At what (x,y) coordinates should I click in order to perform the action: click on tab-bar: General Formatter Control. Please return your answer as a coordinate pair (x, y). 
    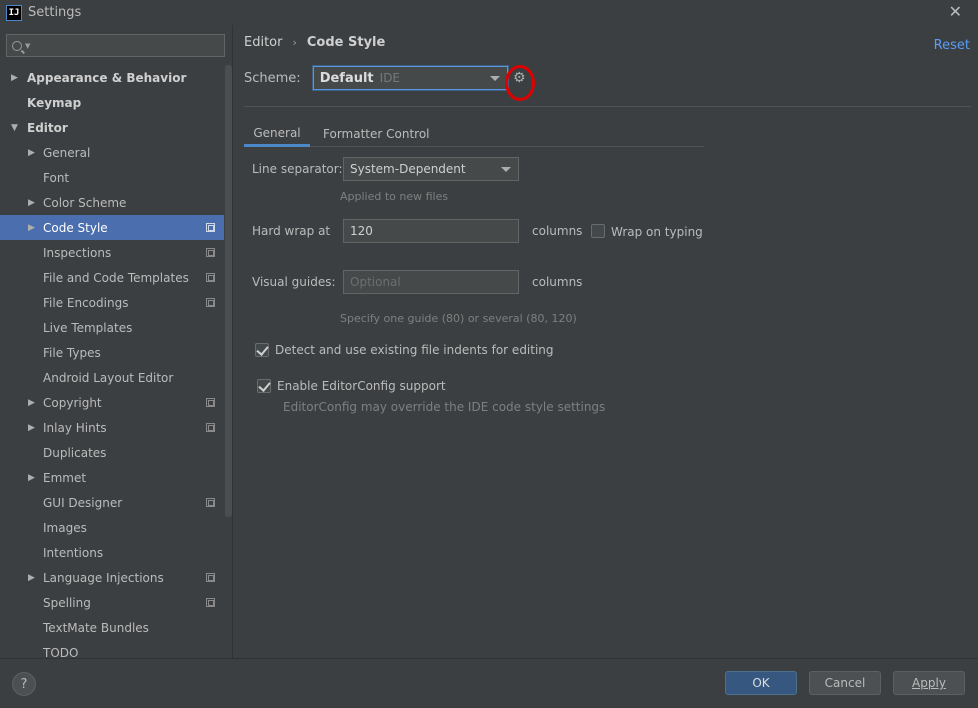
    Looking at the image, I should click on (474, 134).